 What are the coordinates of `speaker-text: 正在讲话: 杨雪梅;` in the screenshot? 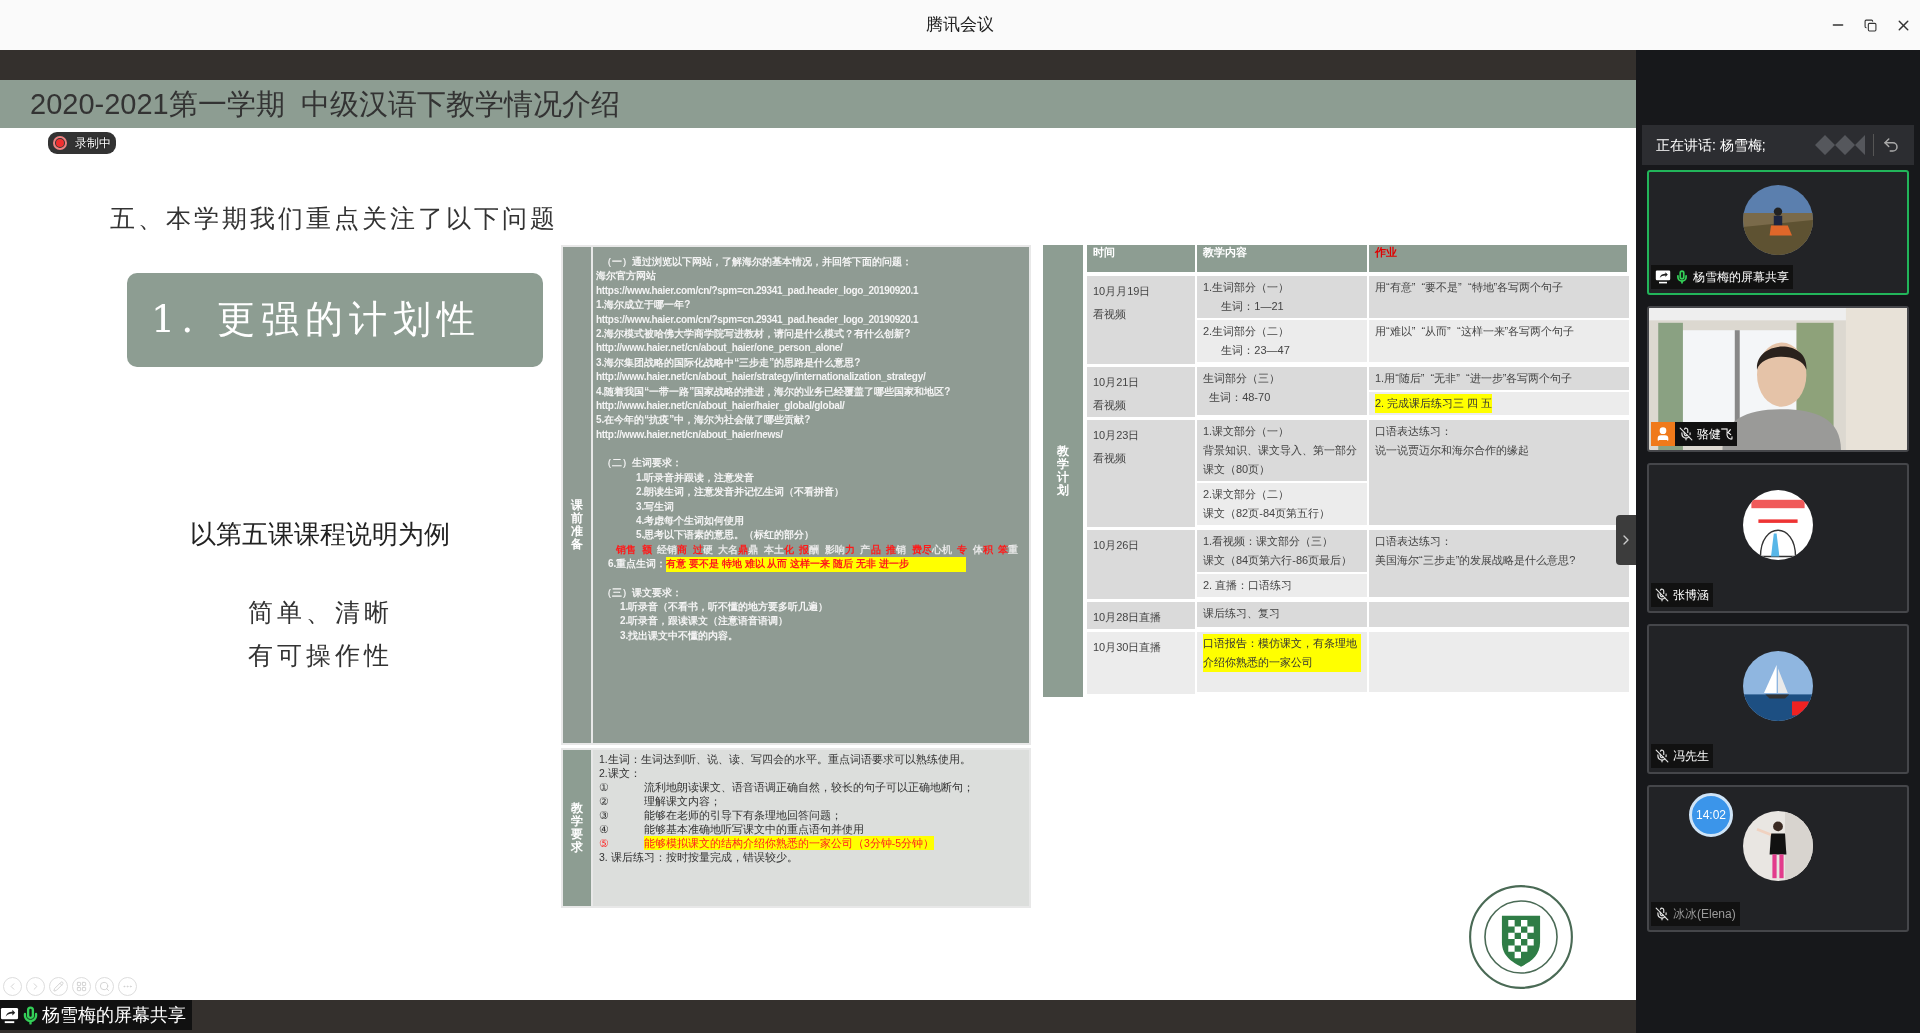 It's located at (1711, 145).